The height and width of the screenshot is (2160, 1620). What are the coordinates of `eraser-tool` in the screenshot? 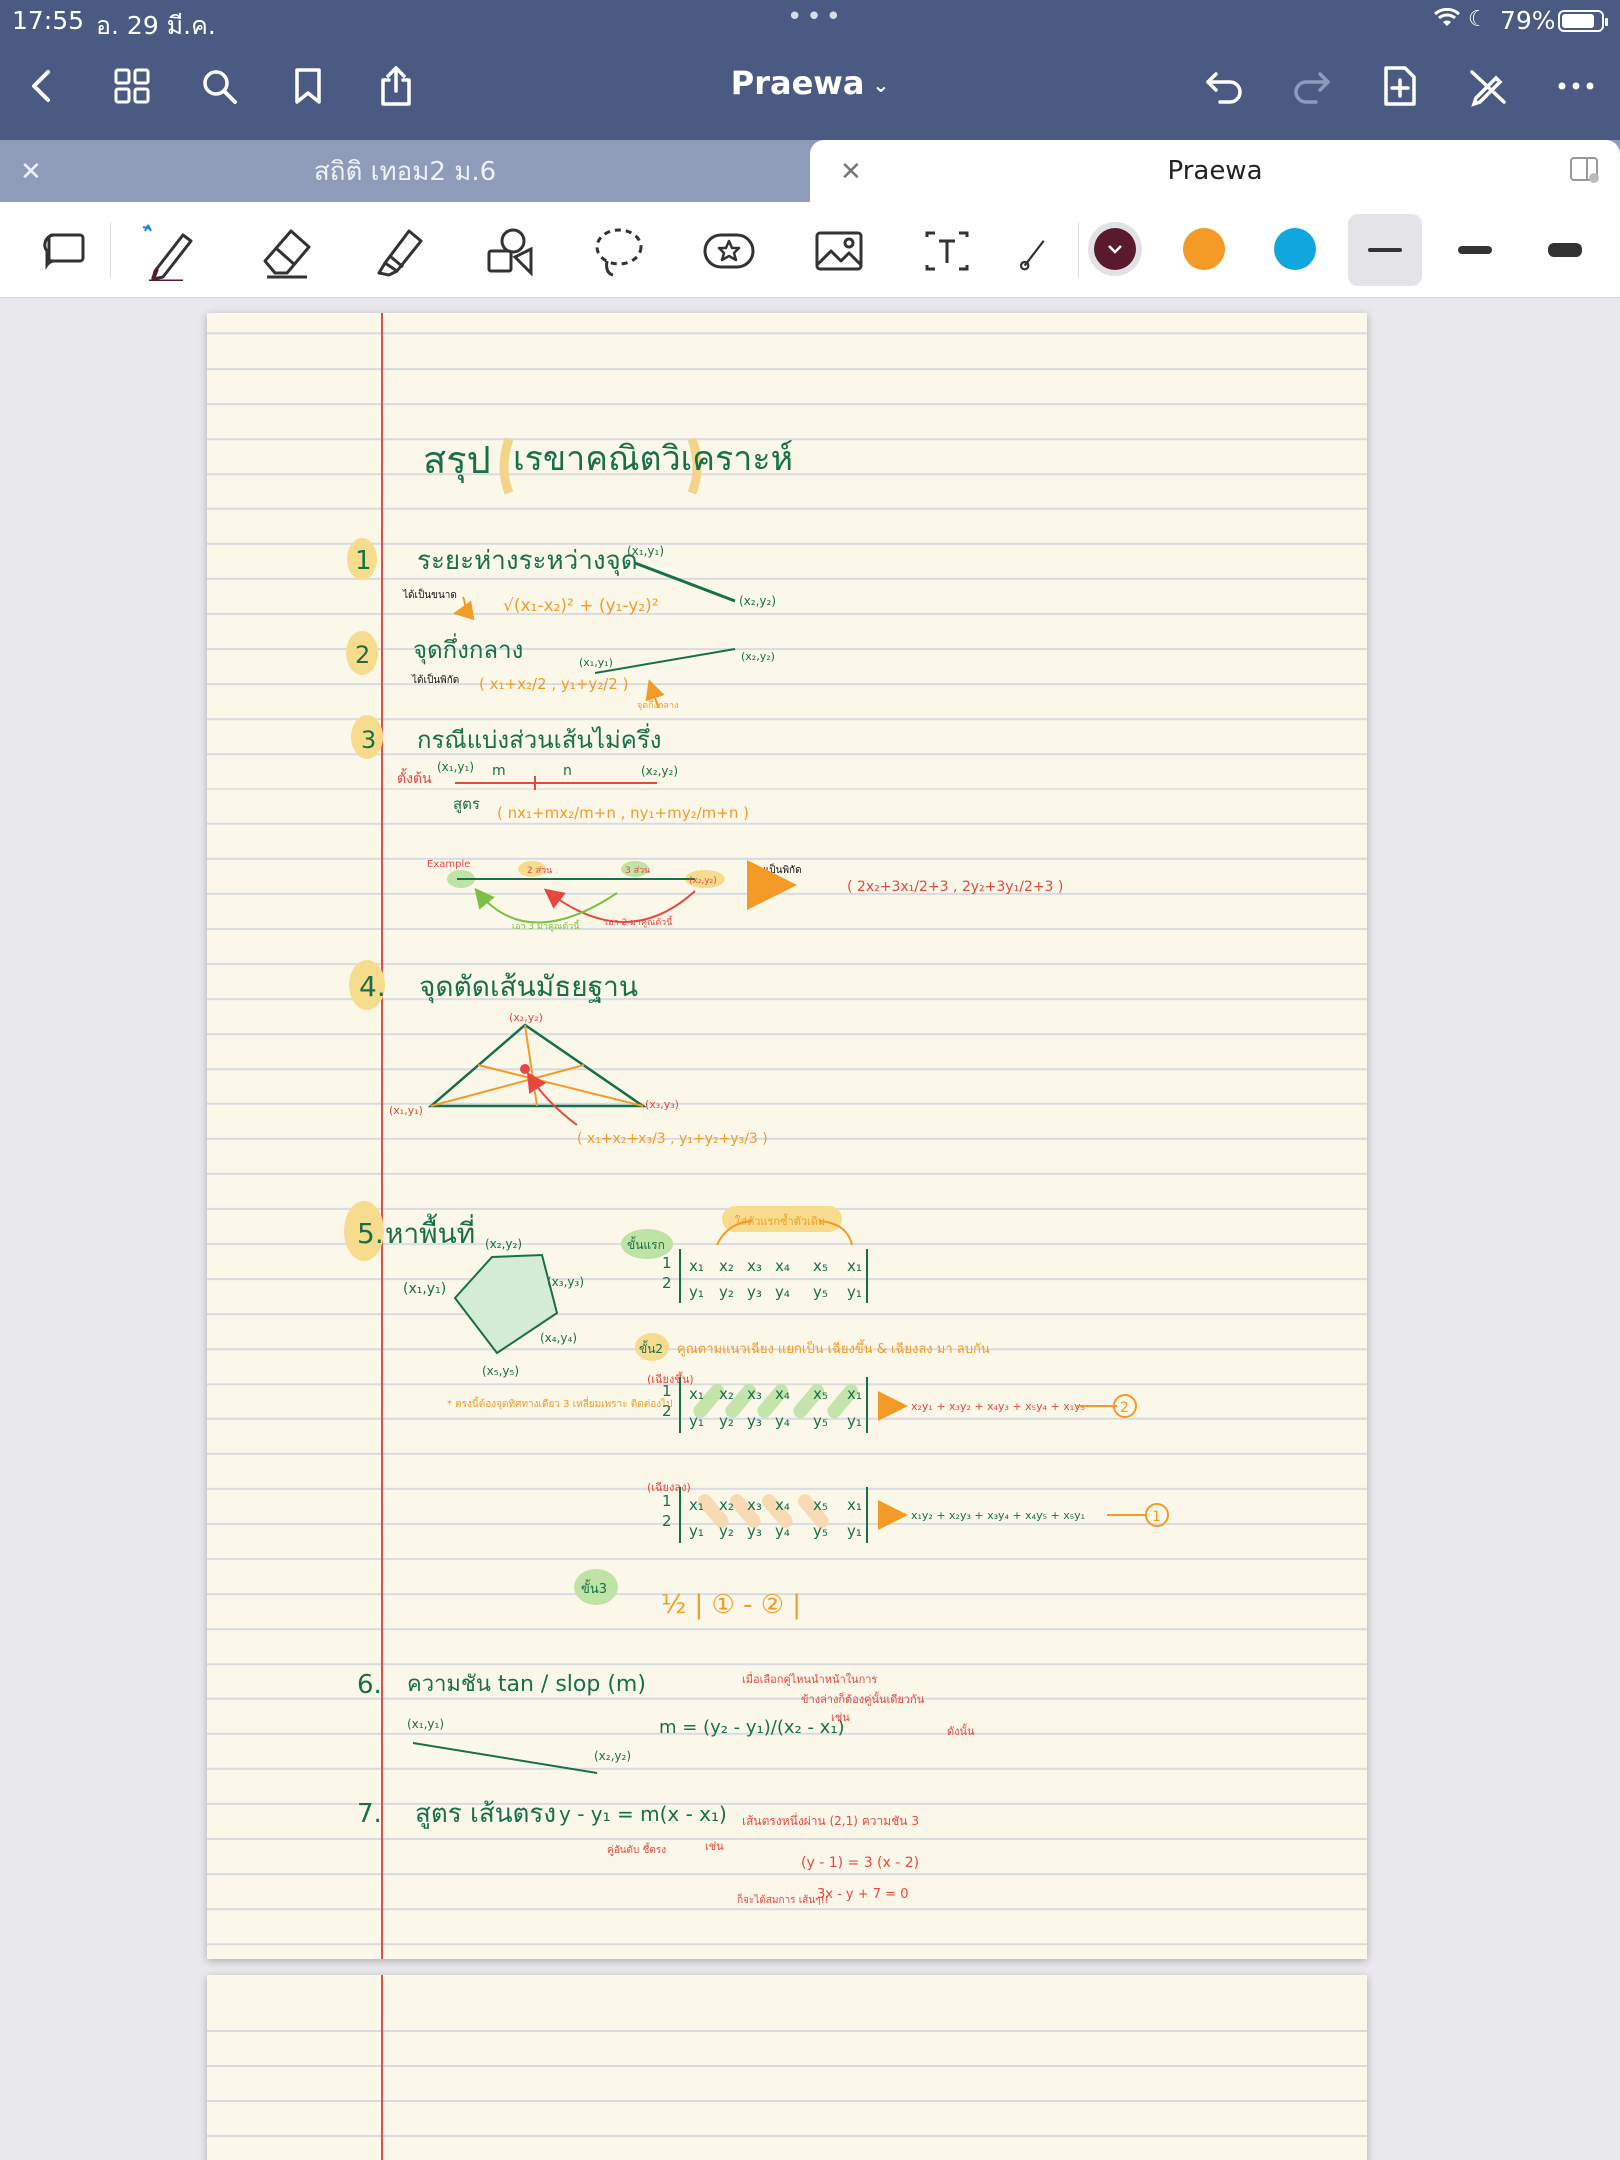 It's located at (287, 251).